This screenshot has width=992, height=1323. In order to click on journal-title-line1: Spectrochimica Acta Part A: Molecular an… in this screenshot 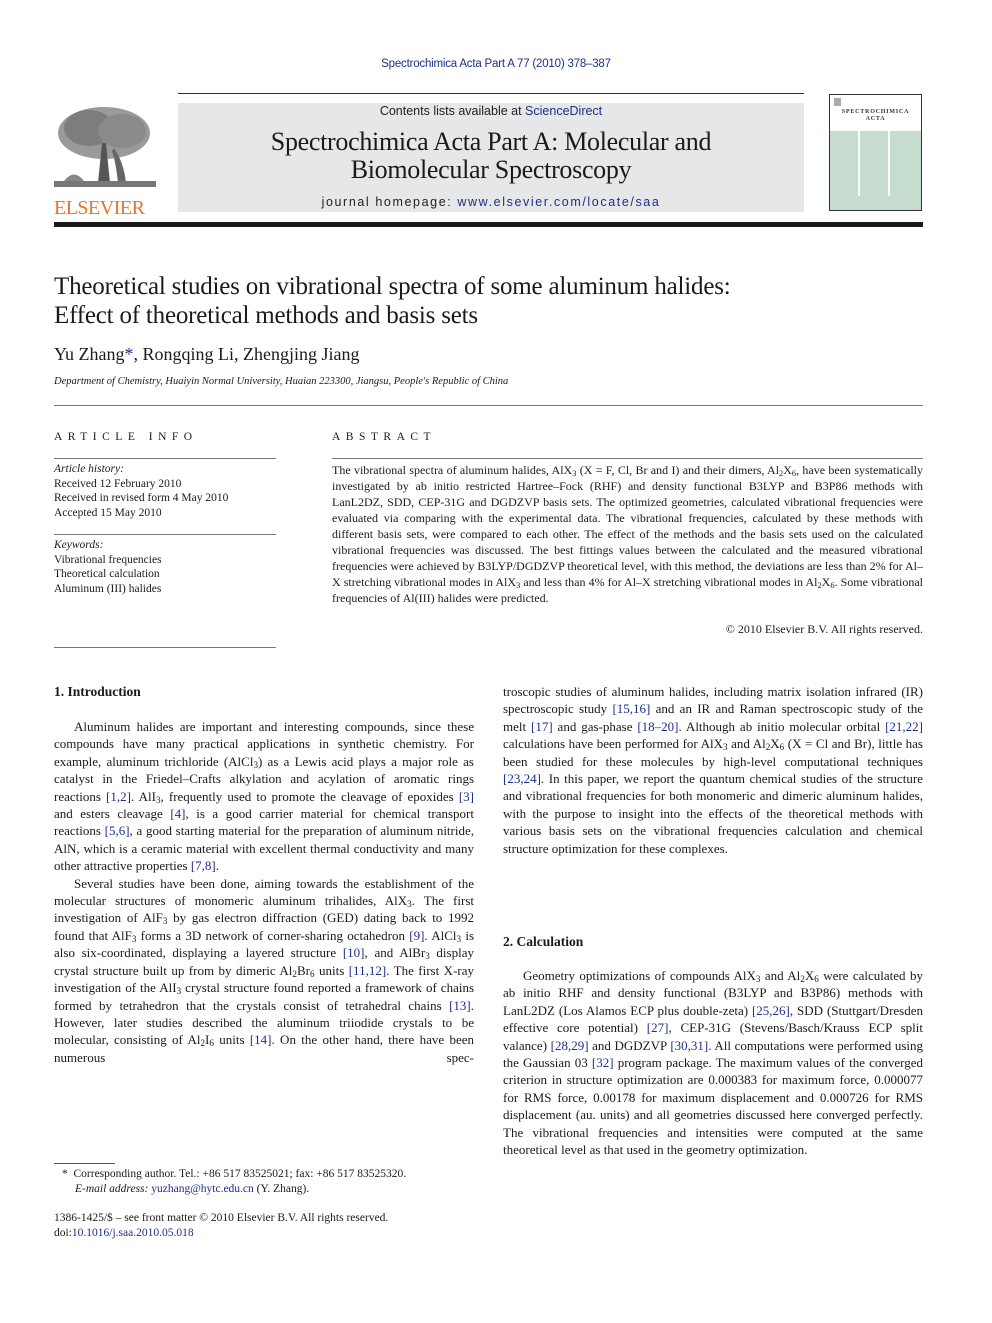, I will do `click(491, 141)`.